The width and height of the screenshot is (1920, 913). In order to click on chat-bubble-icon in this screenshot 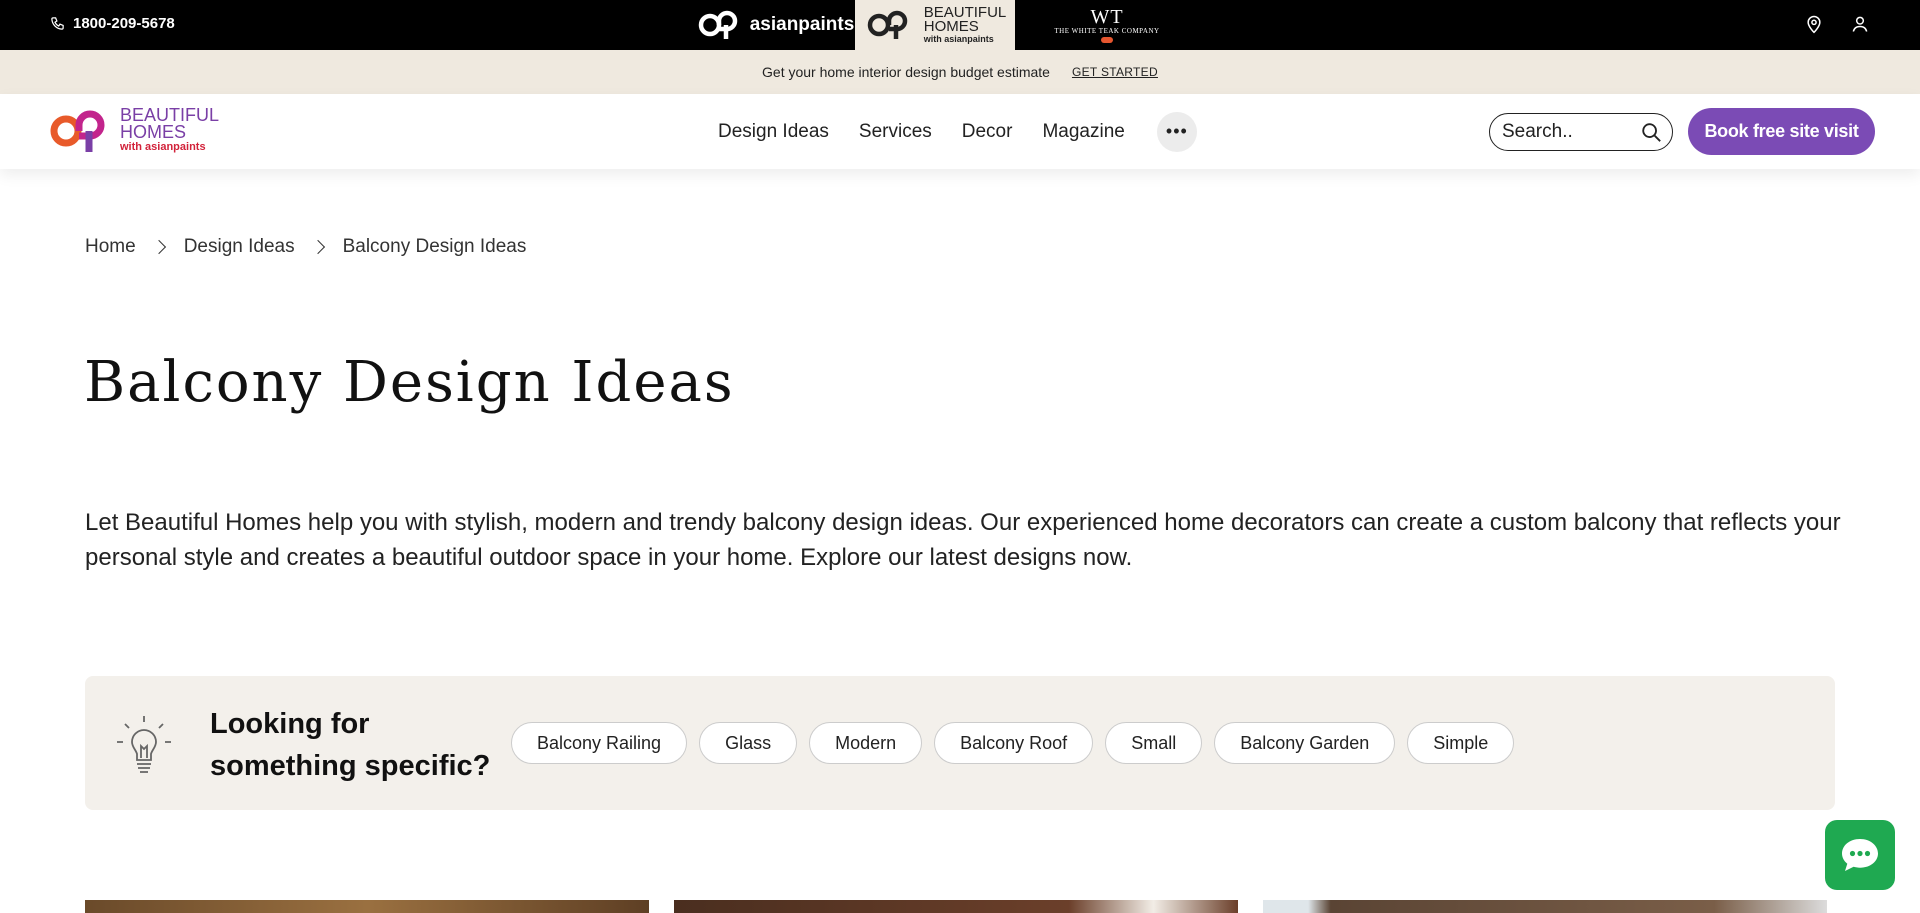, I will do `click(1860, 855)`.